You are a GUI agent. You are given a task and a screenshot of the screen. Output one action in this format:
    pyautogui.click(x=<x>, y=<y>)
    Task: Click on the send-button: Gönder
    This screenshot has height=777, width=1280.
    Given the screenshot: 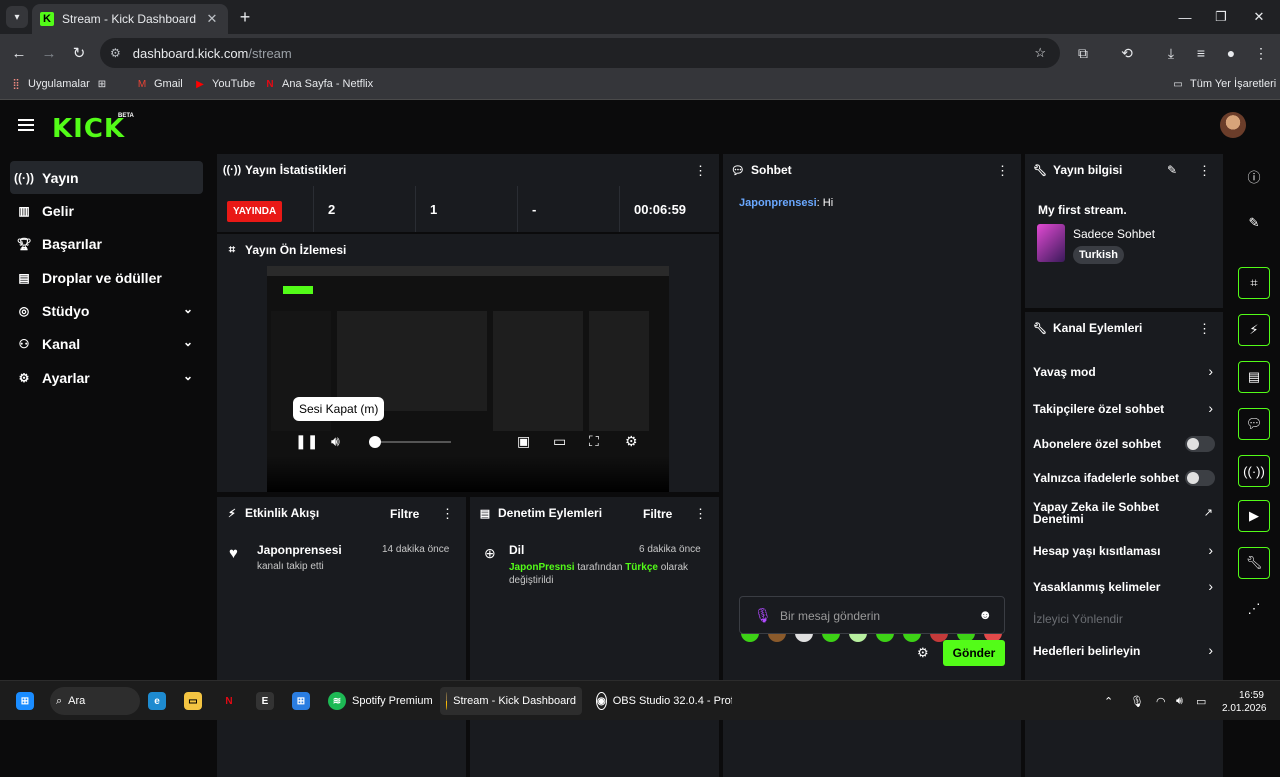 What is the action you would take?
    pyautogui.click(x=974, y=653)
    